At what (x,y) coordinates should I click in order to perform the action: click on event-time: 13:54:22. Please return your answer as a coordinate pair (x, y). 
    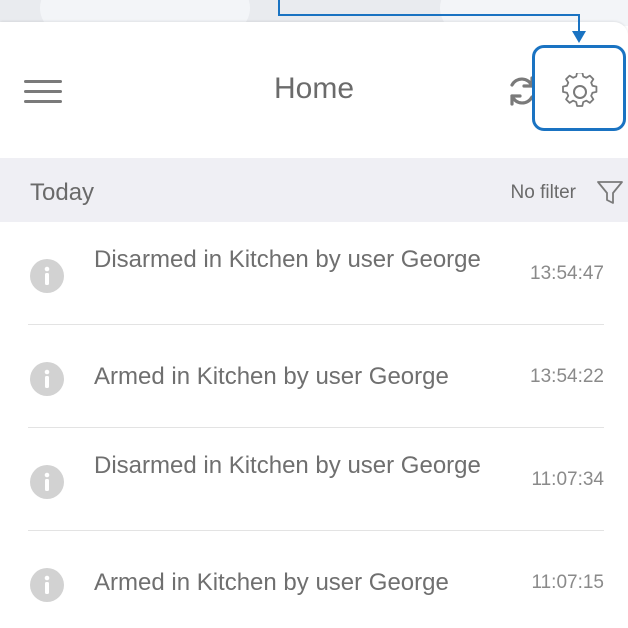
    Looking at the image, I should click on (567, 376).